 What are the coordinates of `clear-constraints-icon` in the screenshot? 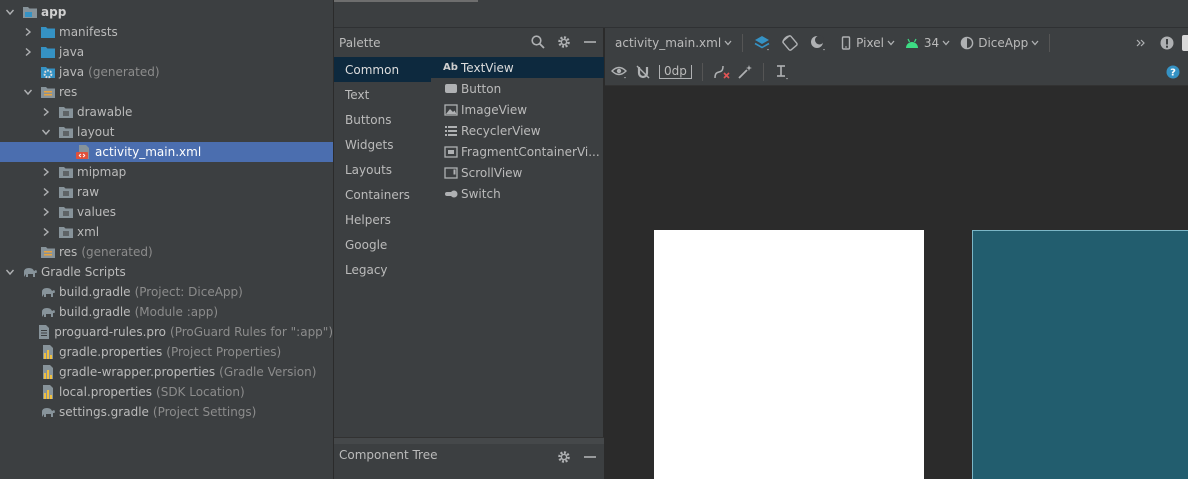 It's located at (722, 72).